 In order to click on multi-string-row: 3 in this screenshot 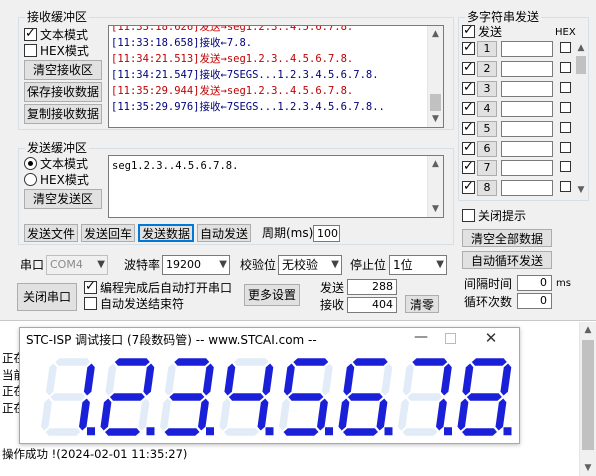, I will do `click(516, 89)`.